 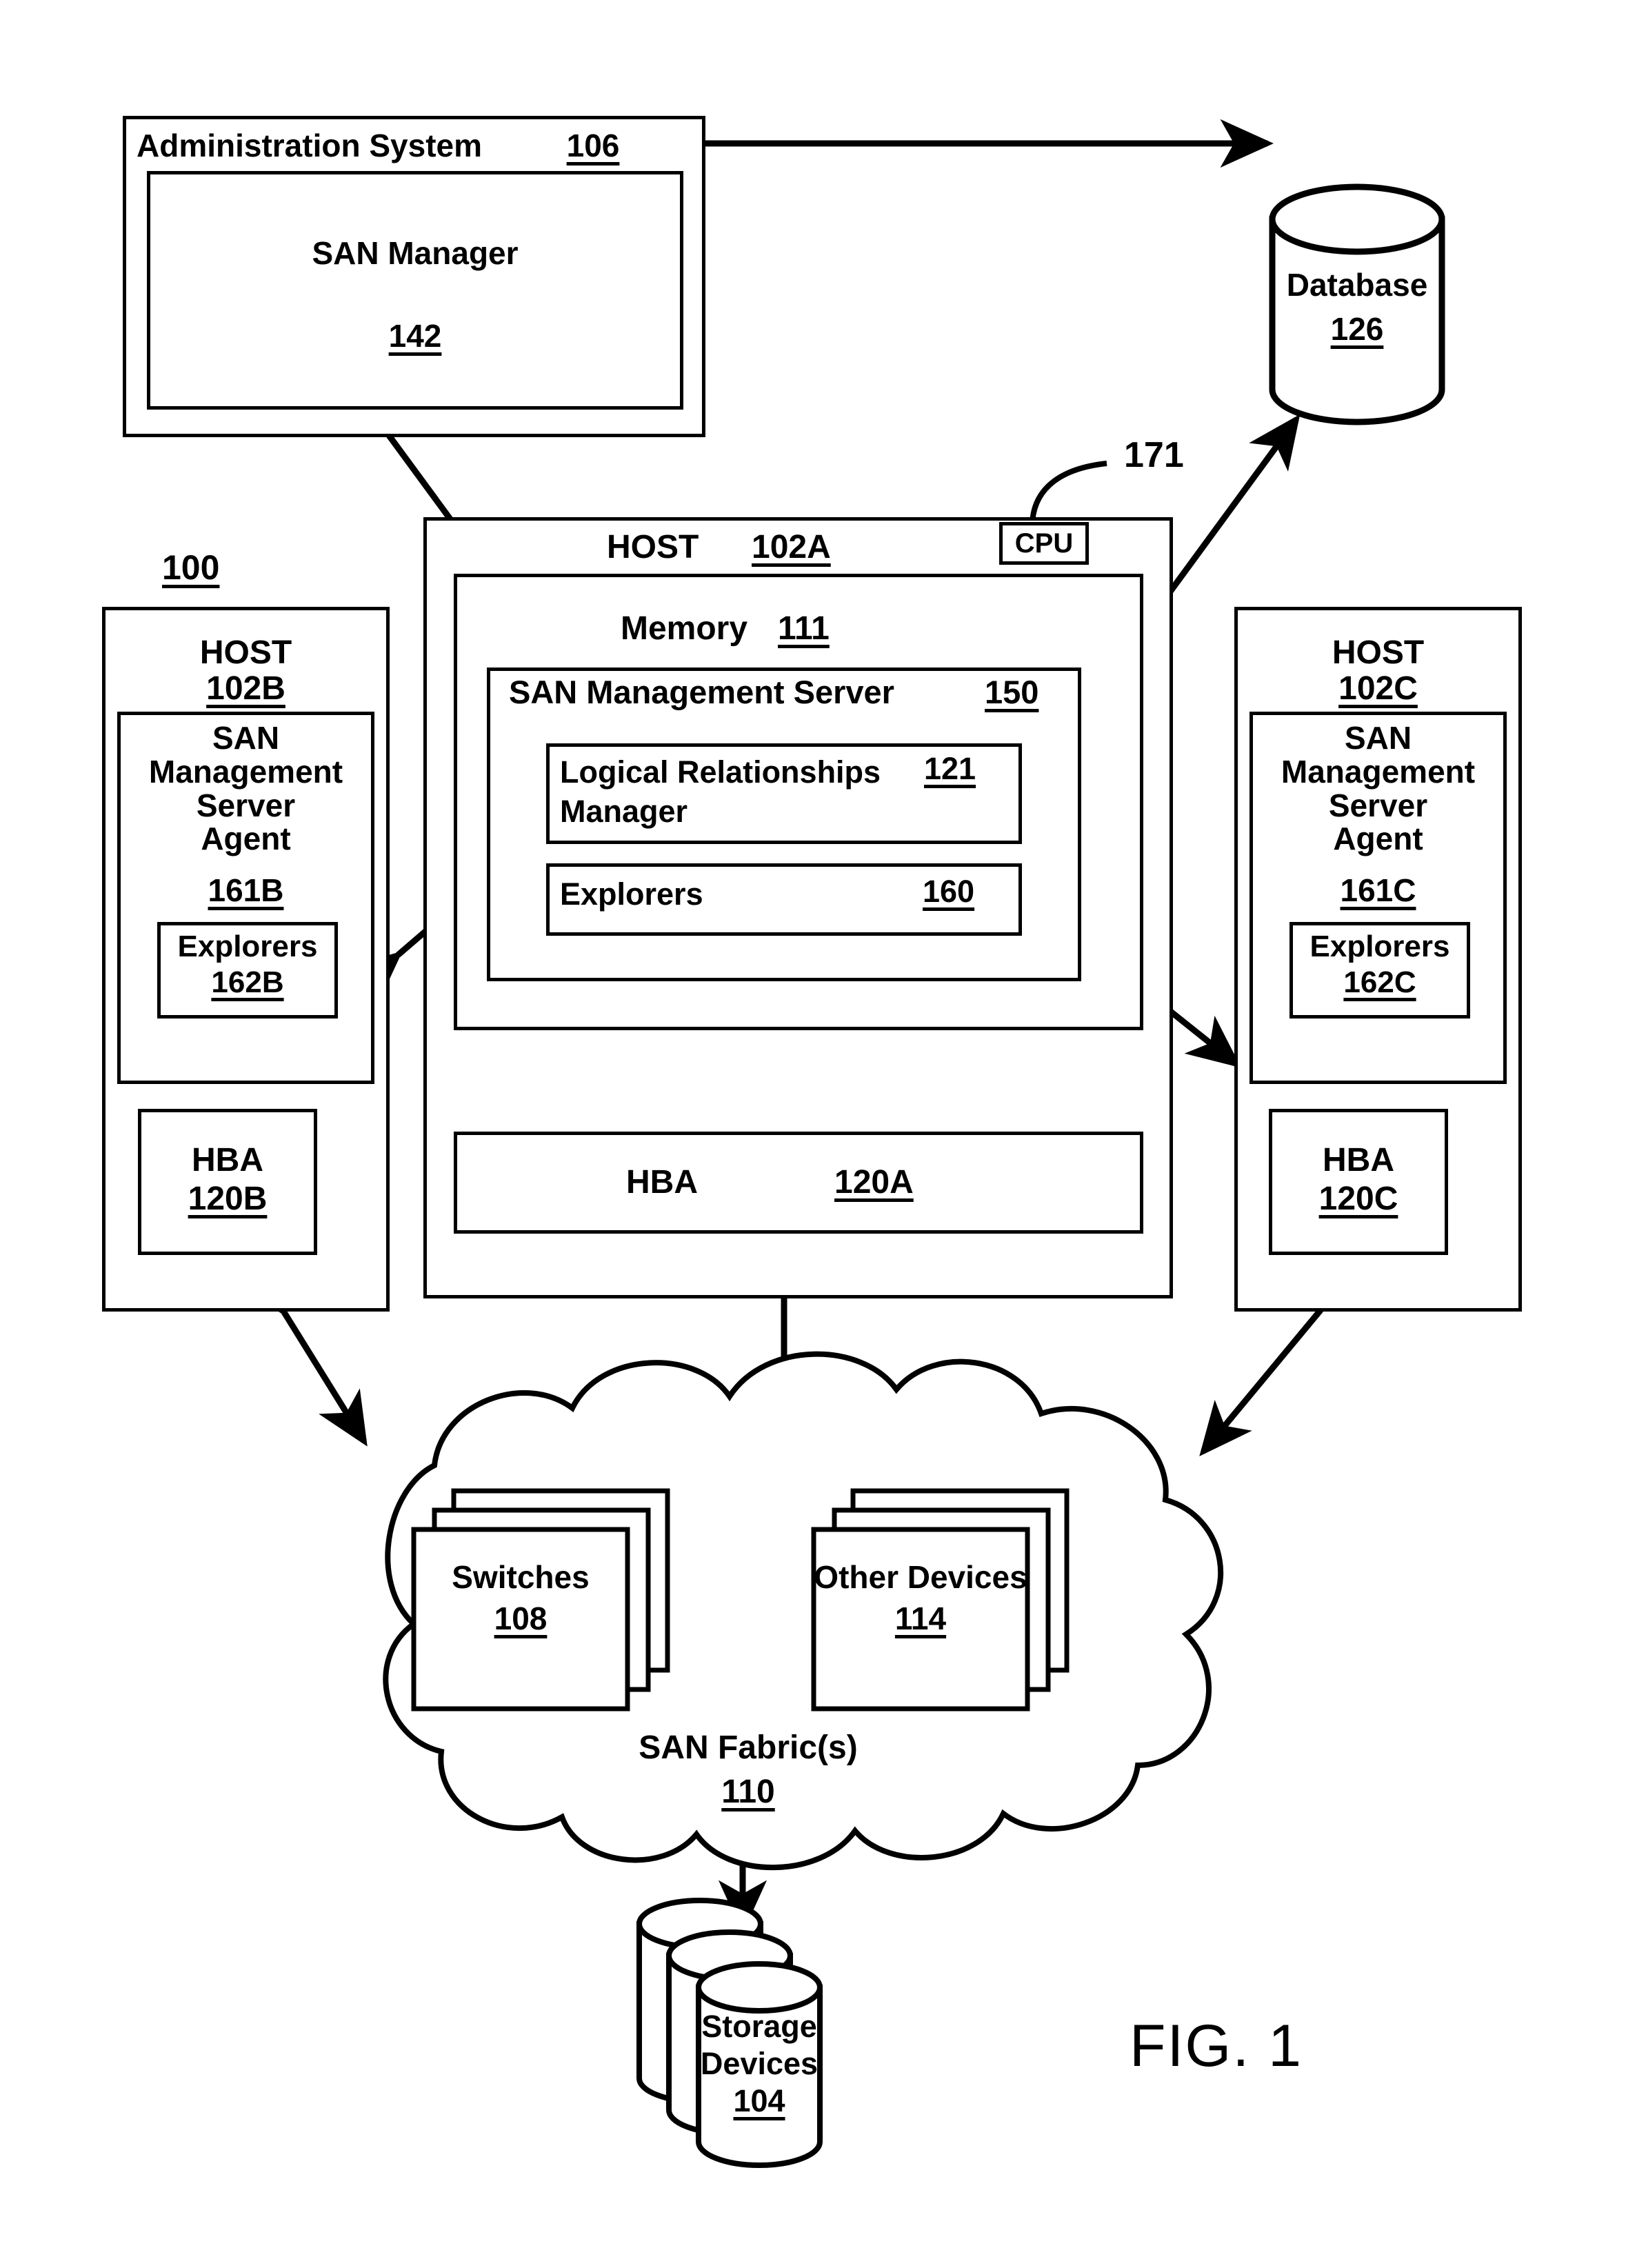 What do you see at coordinates (415, 290) in the screenshot?
I see `san-manager-box` at bounding box center [415, 290].